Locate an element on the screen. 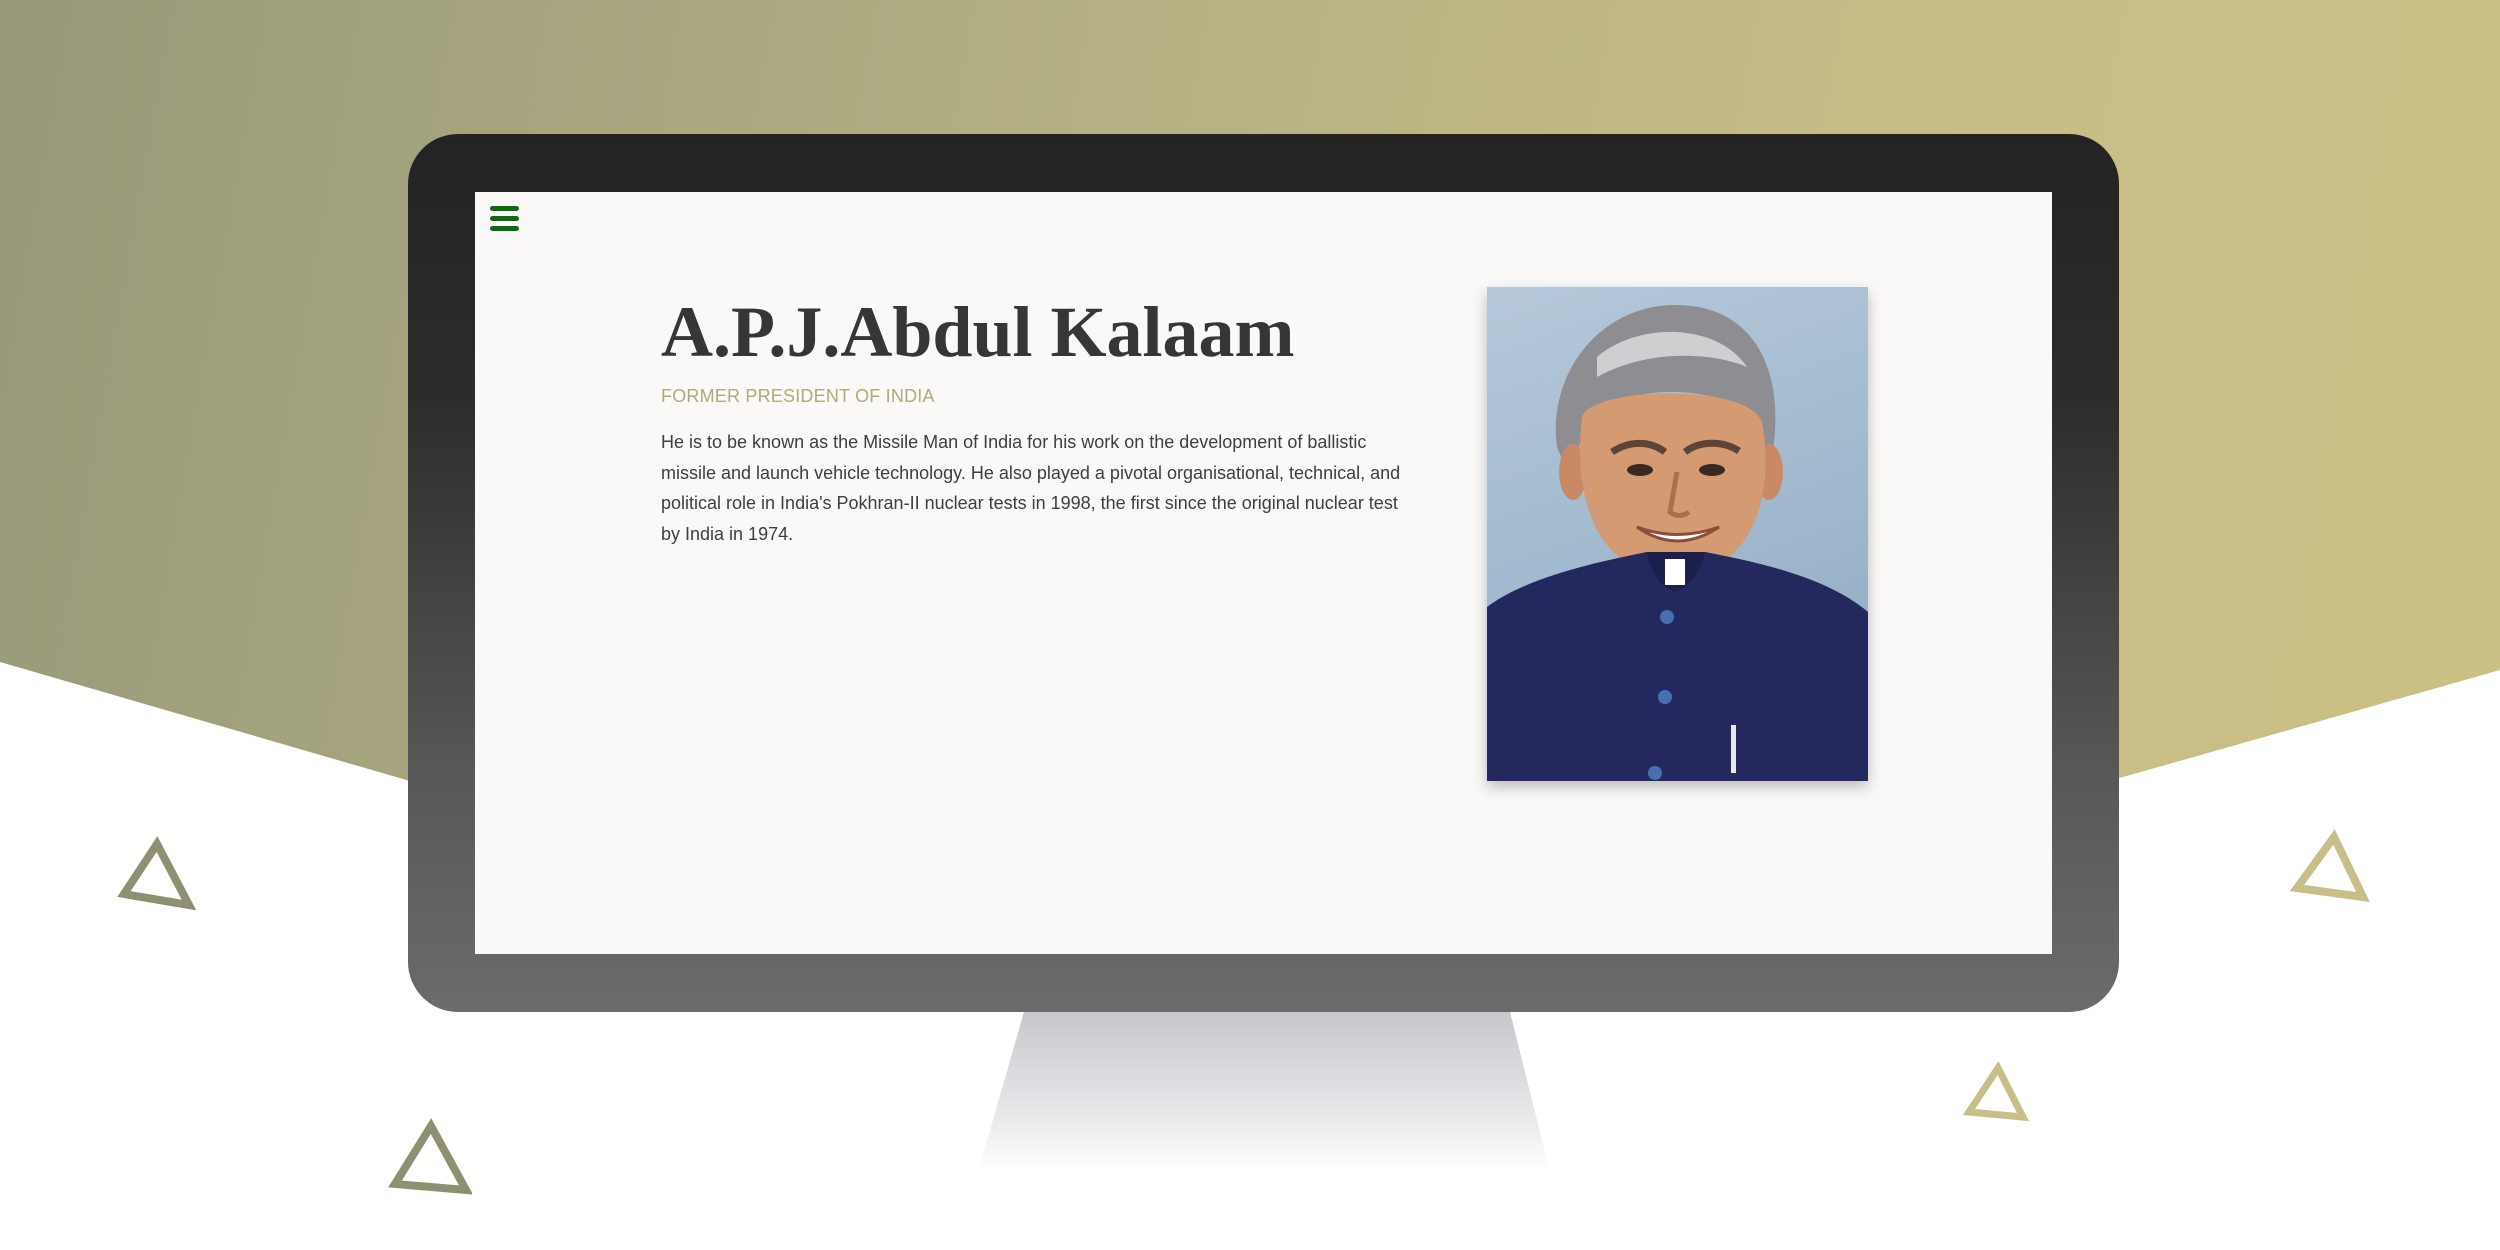  decorative-triangle-bottom-left is located at coordinates (430, 1156).